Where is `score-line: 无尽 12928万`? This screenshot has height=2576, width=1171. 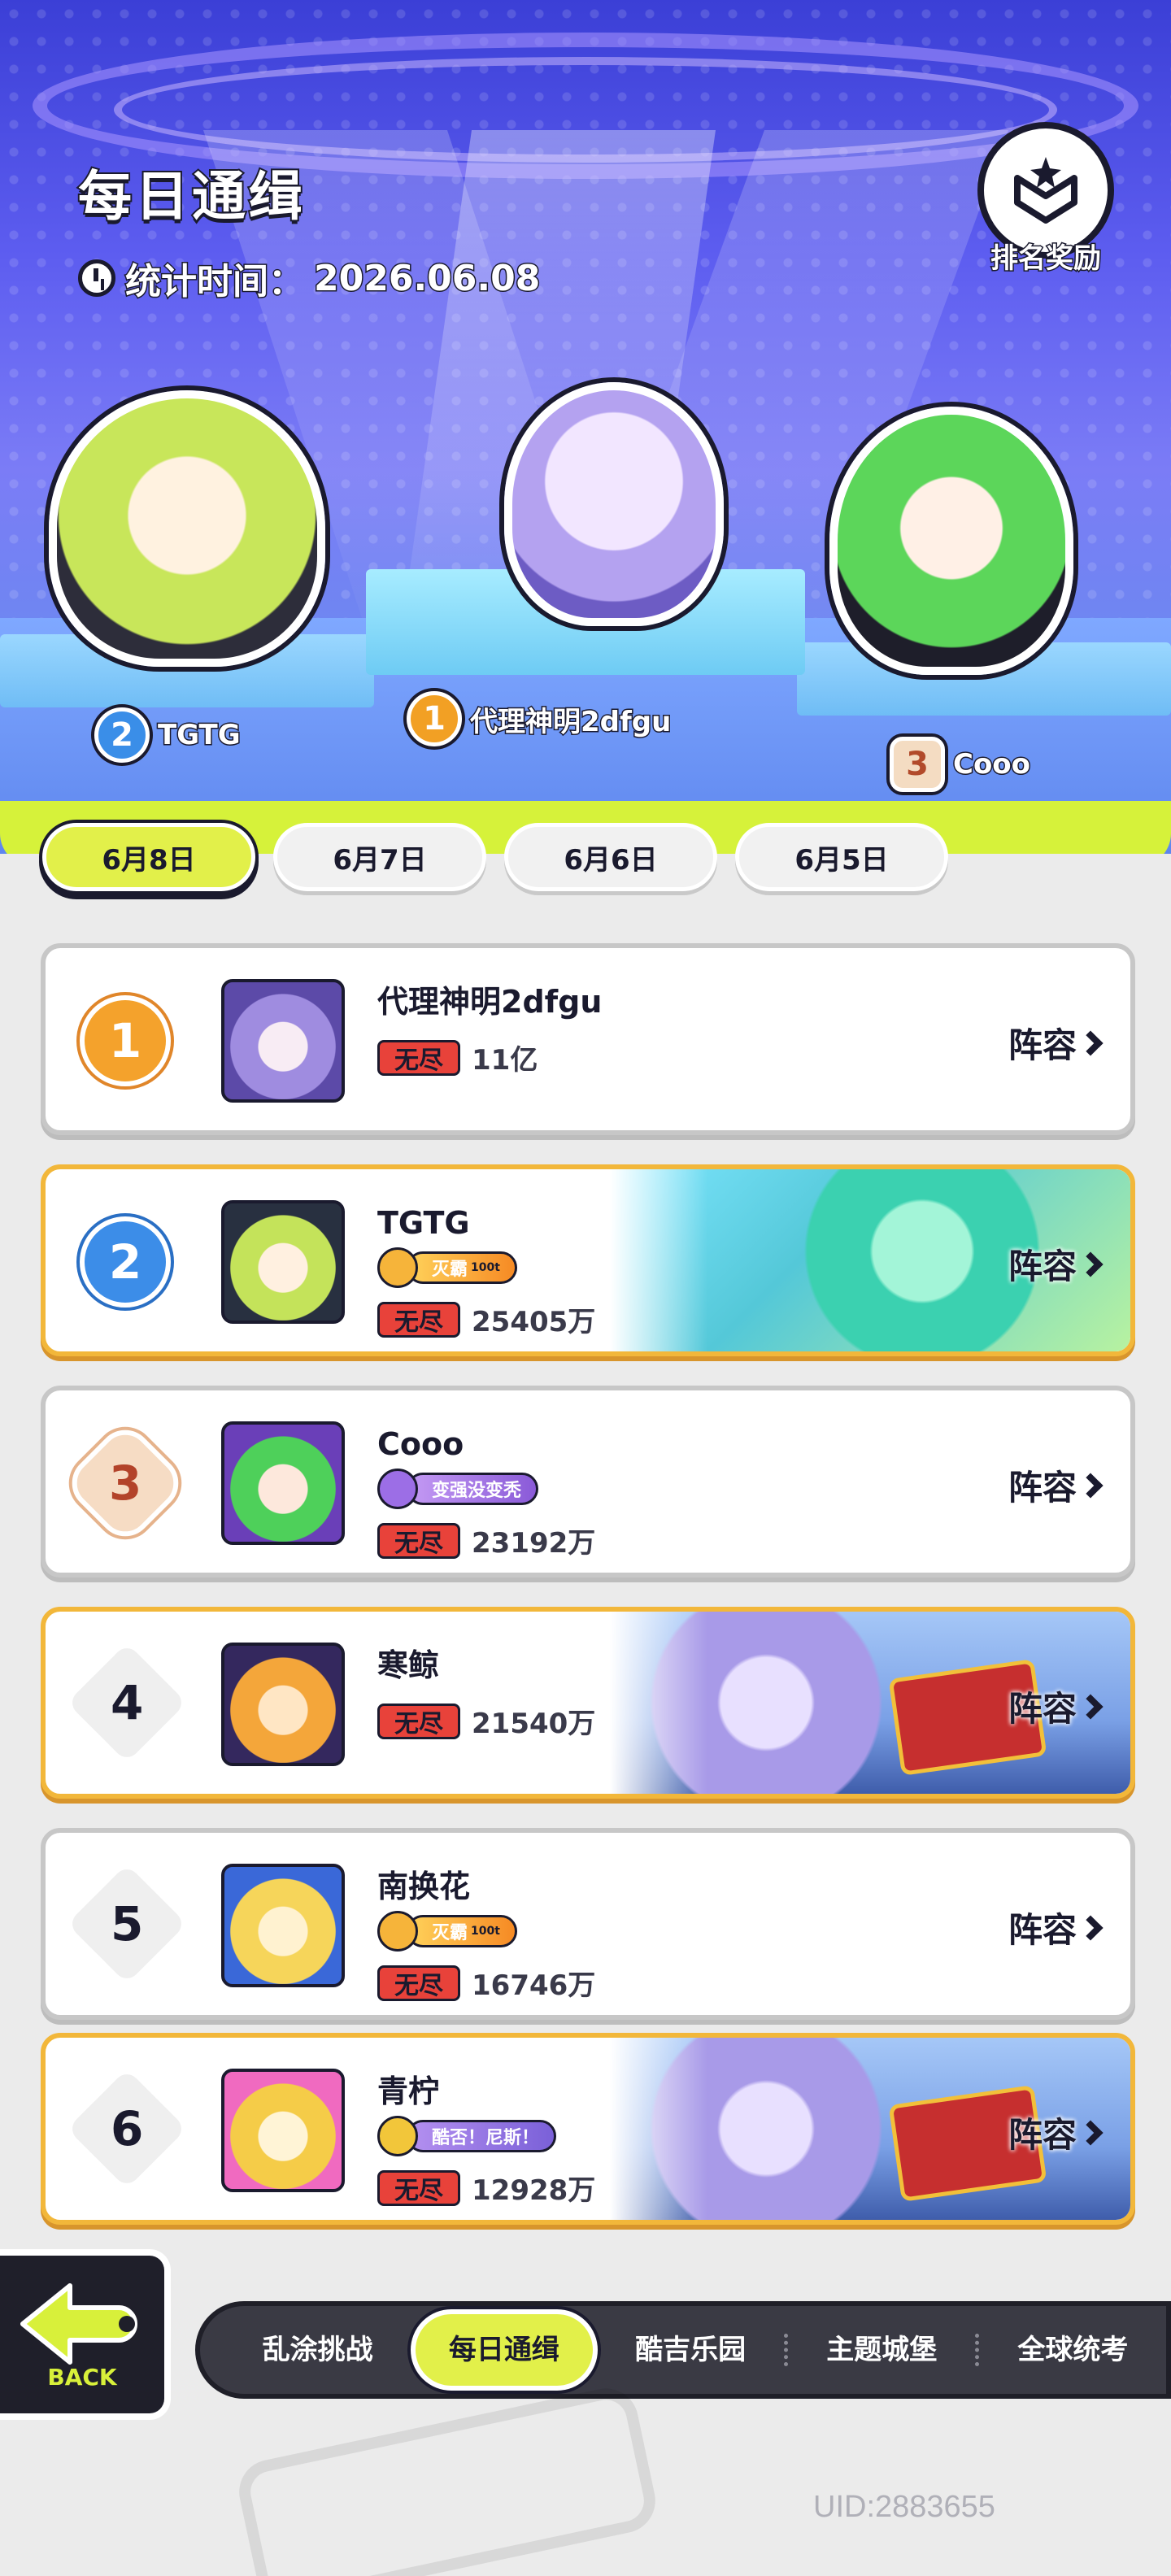
score-line: 无尽 12928万 is located at coordinates (486, 2188).